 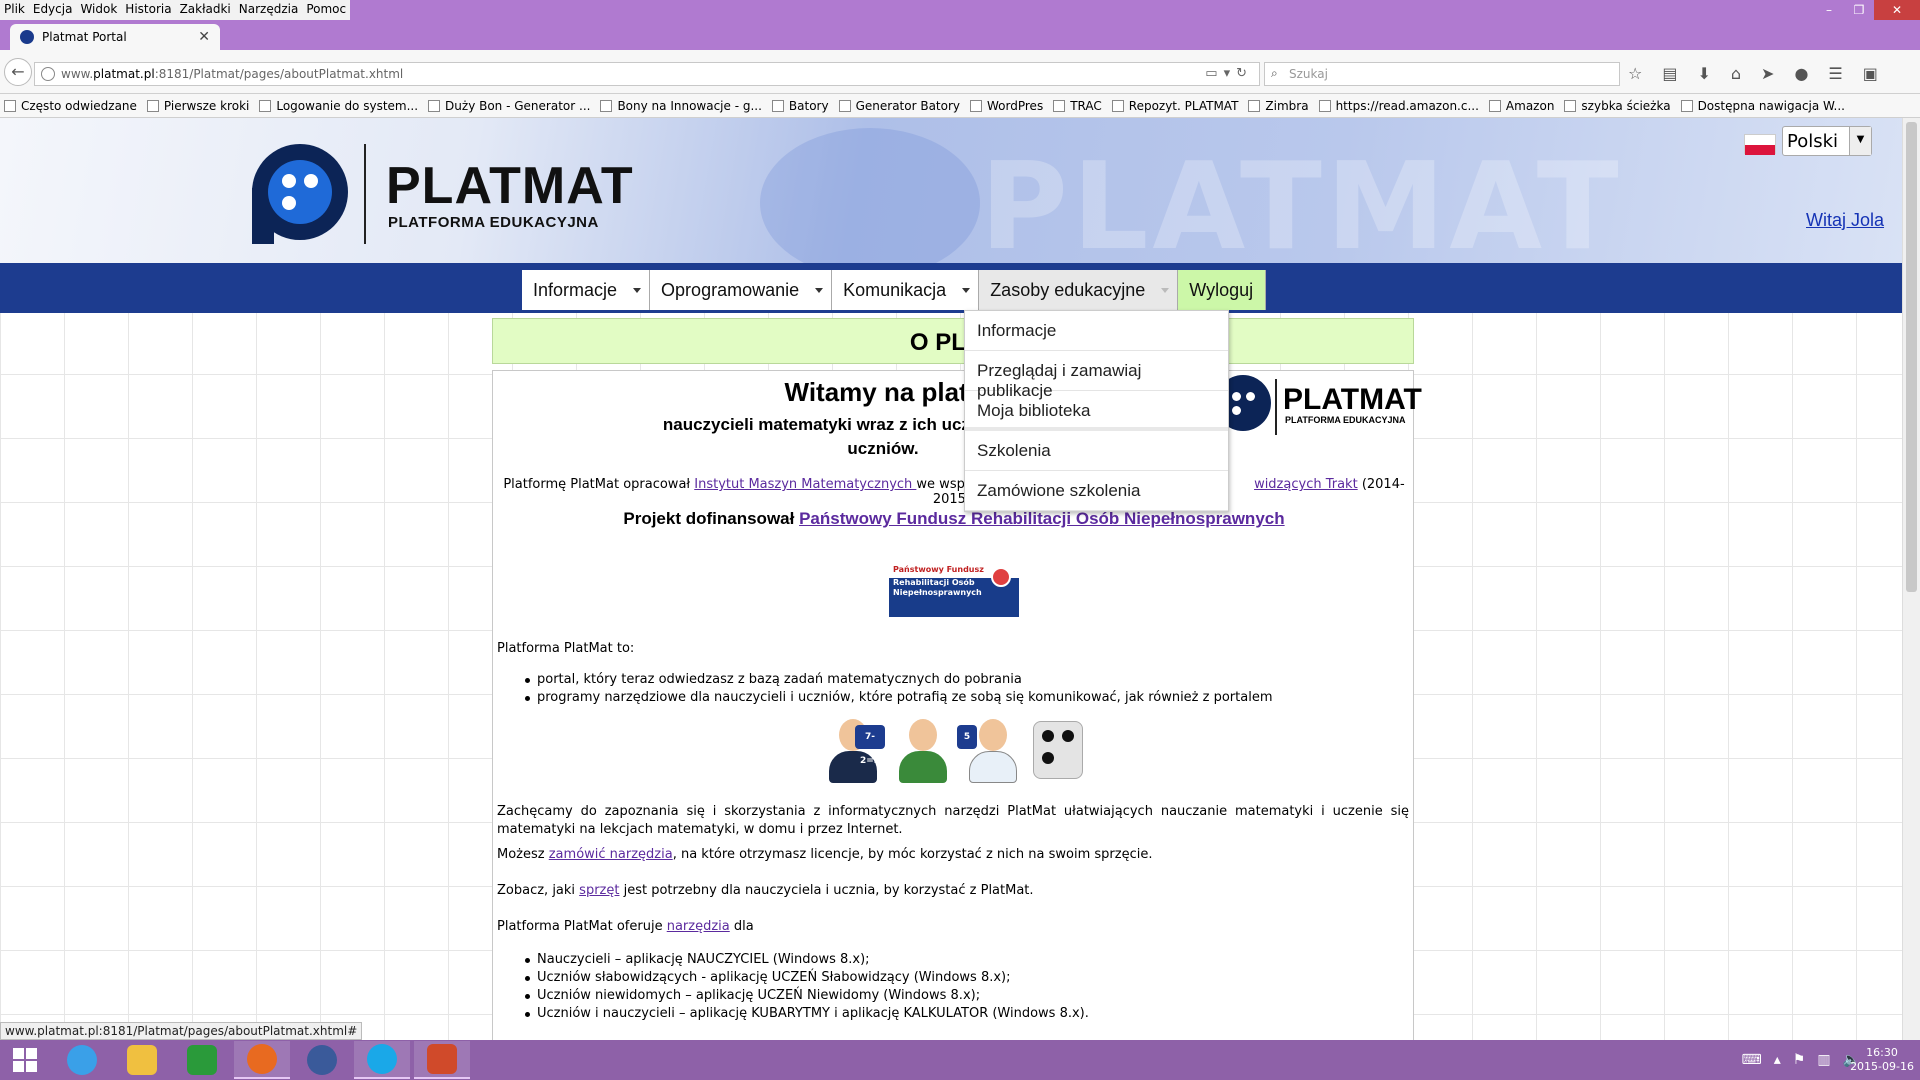 What do you see at coordinates (300, 194) in the screenshot?
I see `platmat-logo-icon` at bounding box center [300, 194].